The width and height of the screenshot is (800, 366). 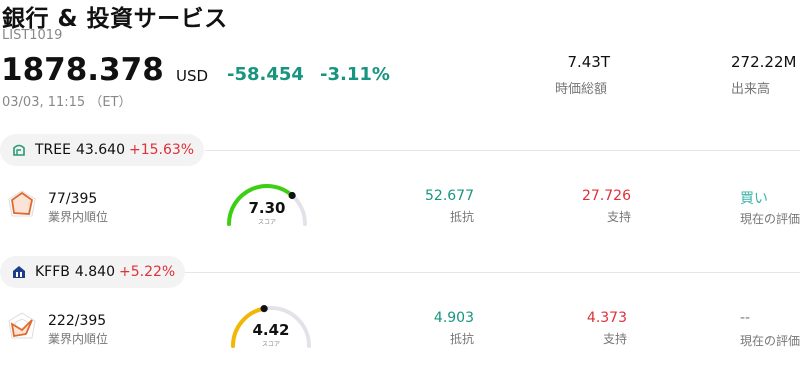 I want to click on stock-pill-kffb: KFFB 4.840 +5.22%, so click(x=93, y=272).